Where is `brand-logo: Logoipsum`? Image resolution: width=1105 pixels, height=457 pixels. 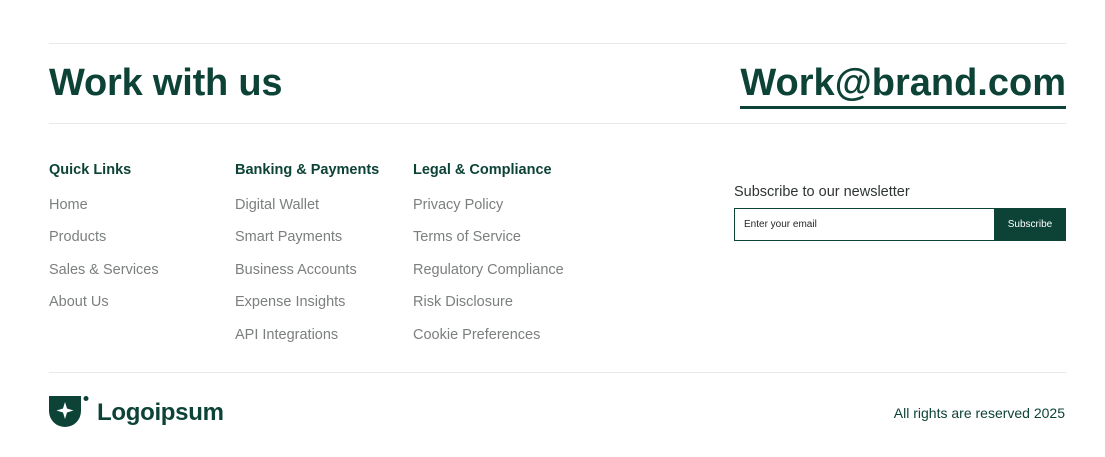 brand-logo: Logoipsum is located at coordinates (136, 413).